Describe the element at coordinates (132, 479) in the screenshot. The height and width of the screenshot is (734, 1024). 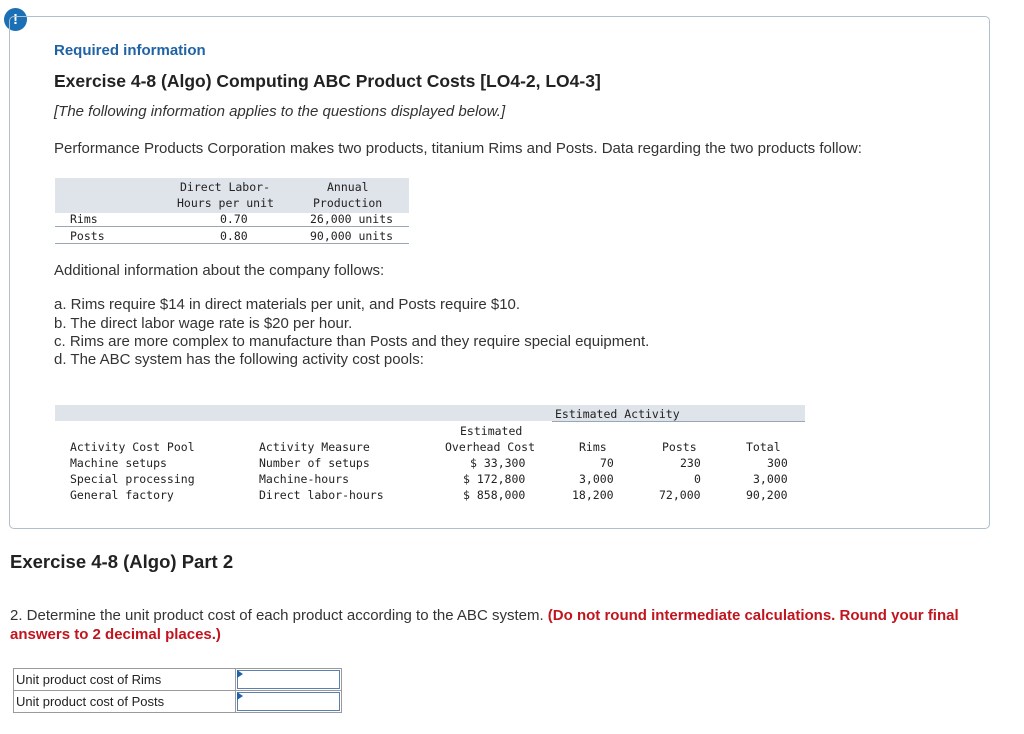
I see `pool-special-processing: Special processing` at that location.